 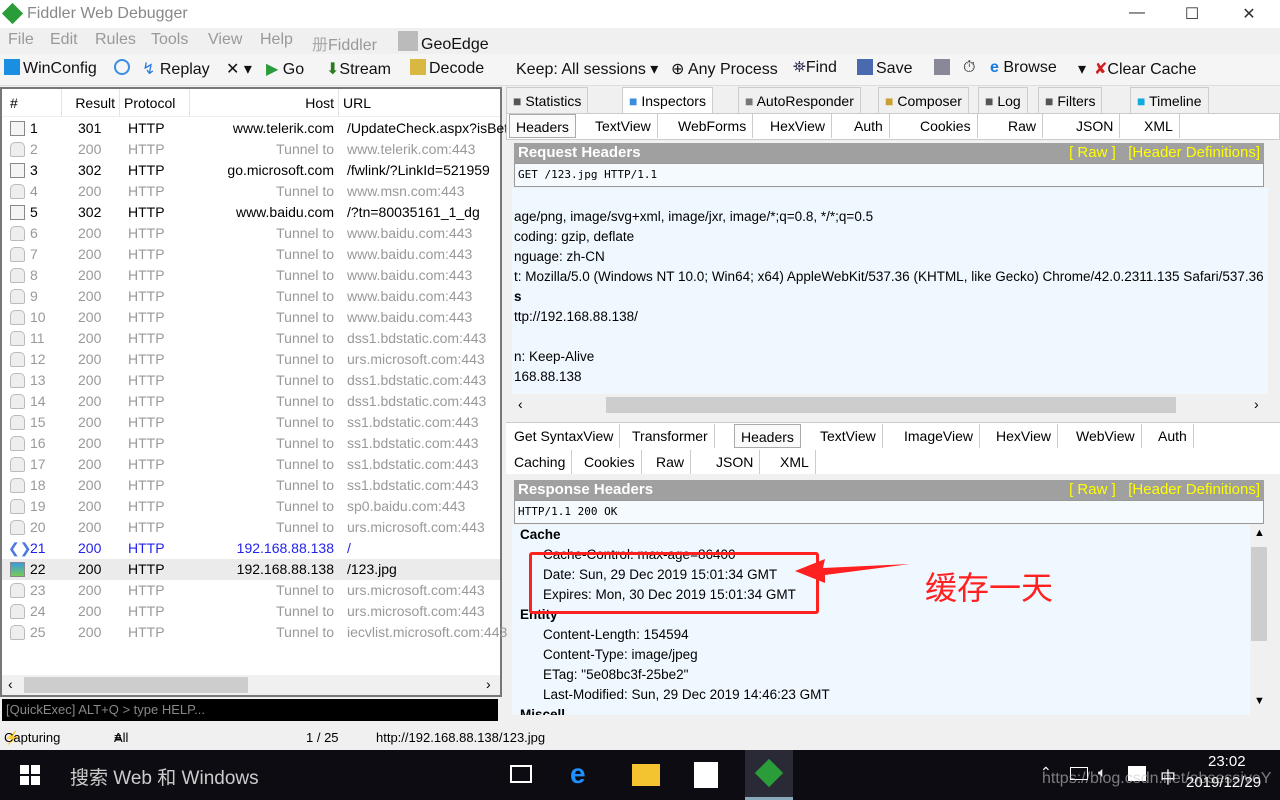 What do you see at coordinates (547, 100) in the screenshot?
I see `tab-statistics: ■ Statistics` at bounding box center [547, 100].